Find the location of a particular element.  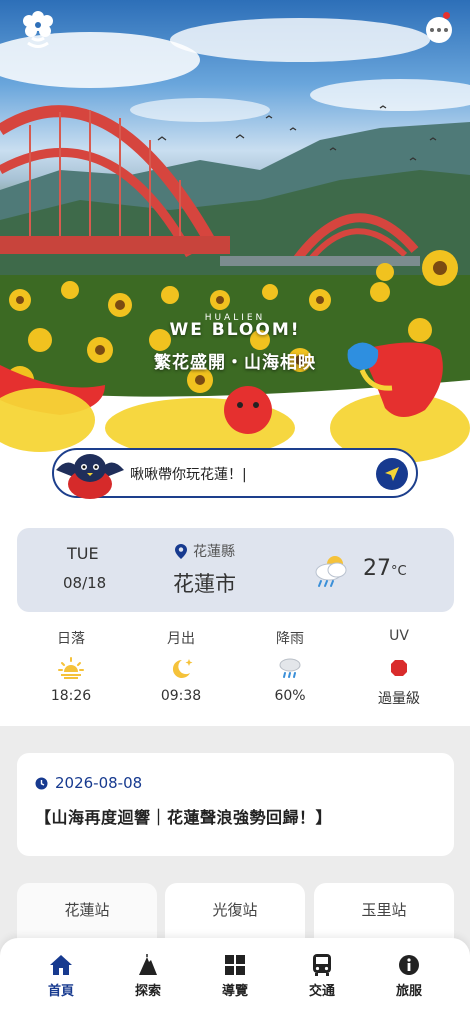

stat-uv: UV 過量級 is located at coordinates (399, 668).